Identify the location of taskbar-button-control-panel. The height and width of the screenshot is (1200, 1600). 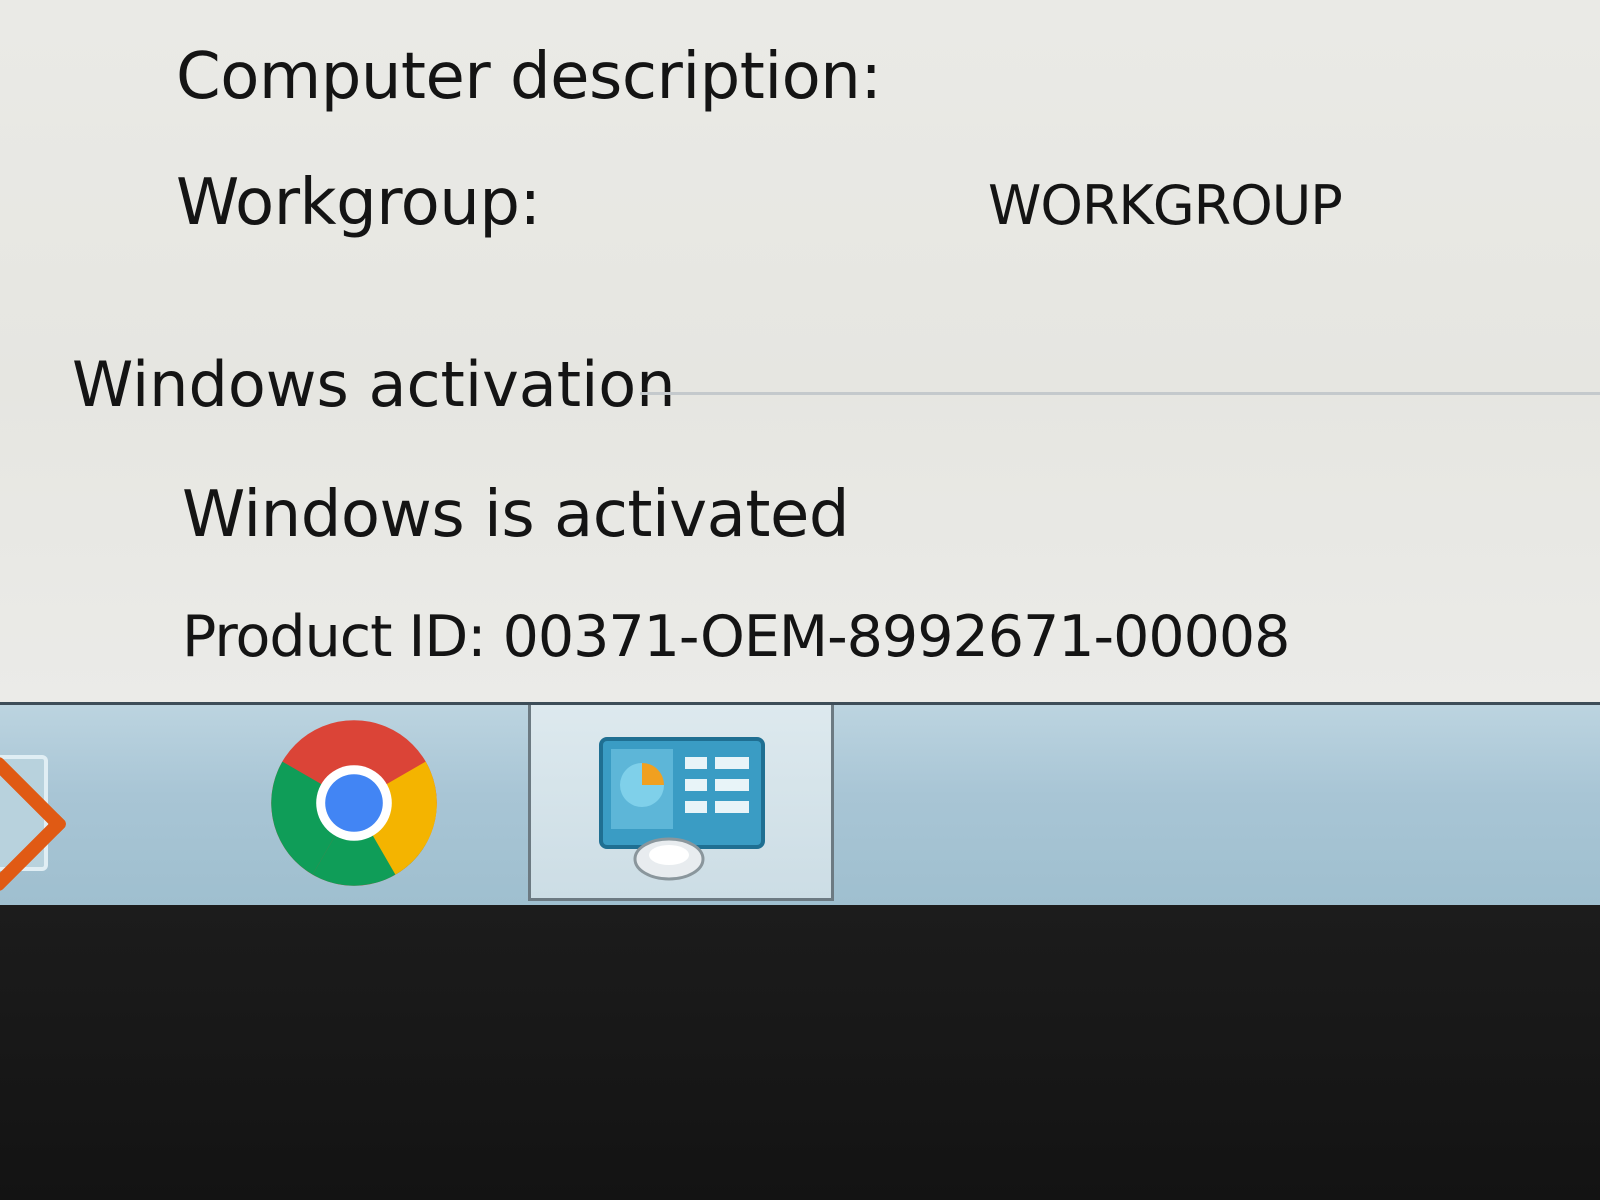
(681, 803).